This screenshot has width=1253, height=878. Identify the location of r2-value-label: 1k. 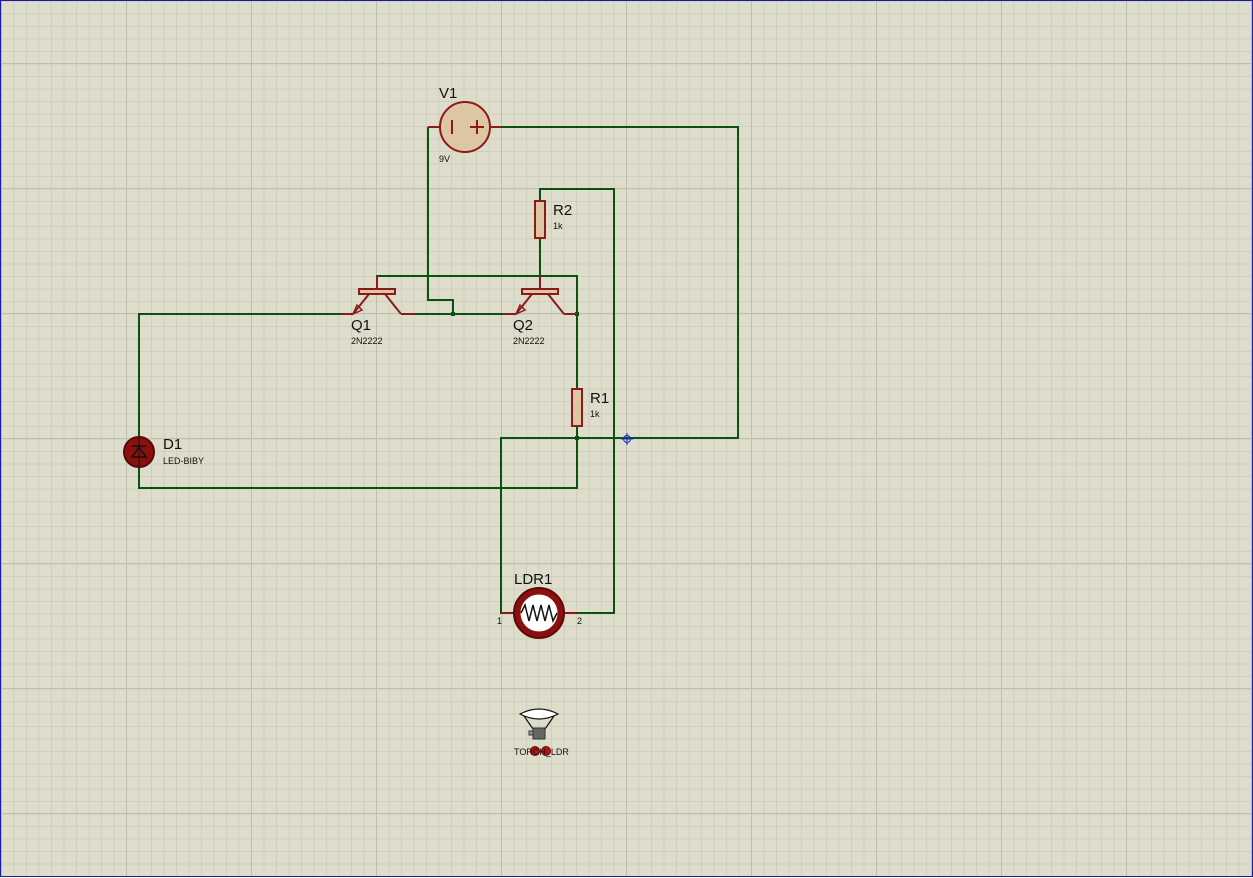
(558, 226).